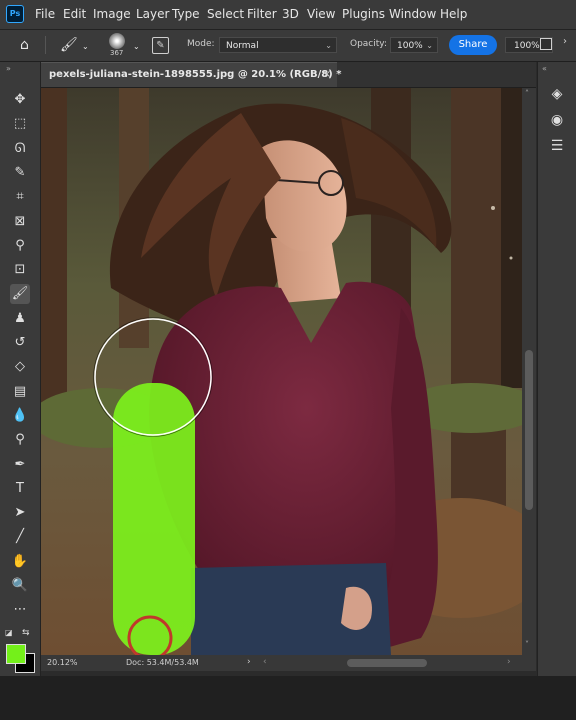 The image size is (576, 720). I want to click on document-info: Doc: 53.4M/53.4M, so click(162, 662).